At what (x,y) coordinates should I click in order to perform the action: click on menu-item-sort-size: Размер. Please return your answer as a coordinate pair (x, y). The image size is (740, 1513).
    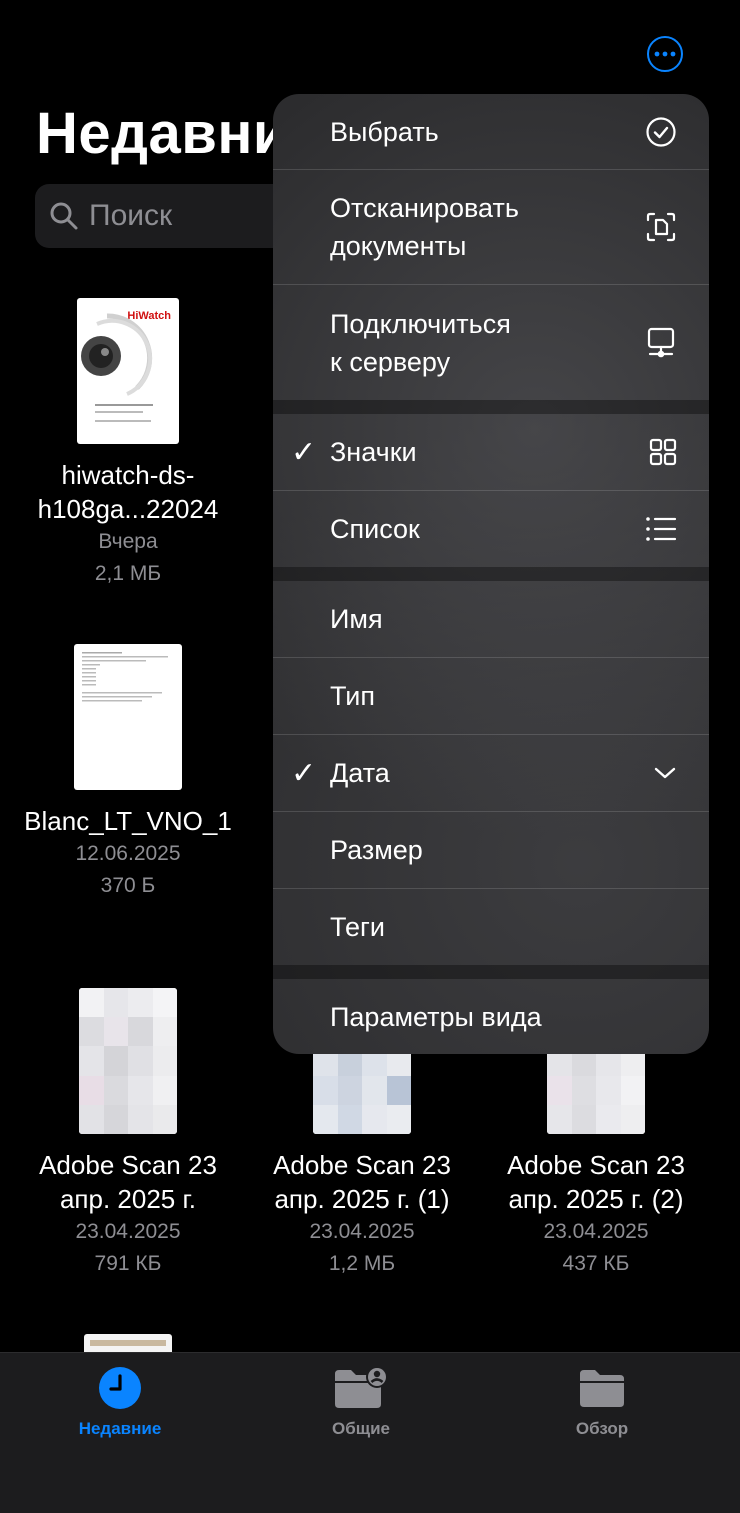
    Looking at the image, I should click on (491, 850).